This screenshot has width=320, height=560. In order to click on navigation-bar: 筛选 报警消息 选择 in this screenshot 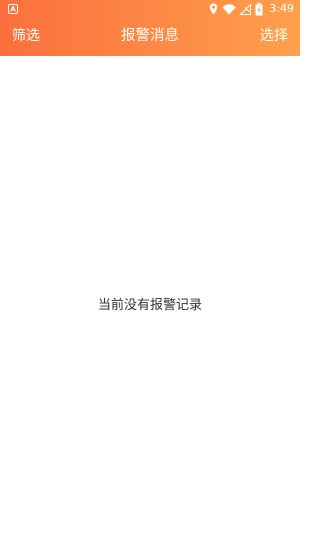, I will do `click(150, 37)`.